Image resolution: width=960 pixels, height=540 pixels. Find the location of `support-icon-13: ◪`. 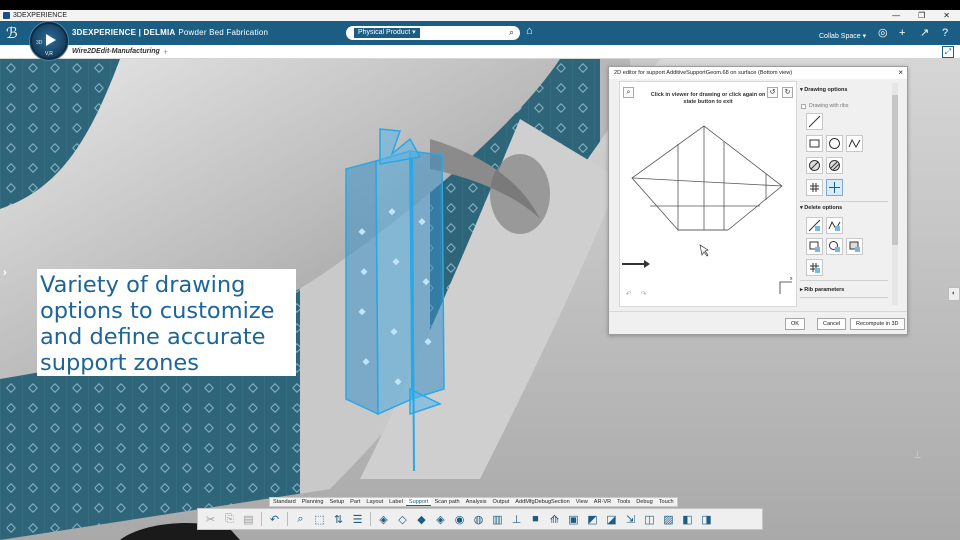

support-icon-13: ◪ is located at coordinates (611, 519).